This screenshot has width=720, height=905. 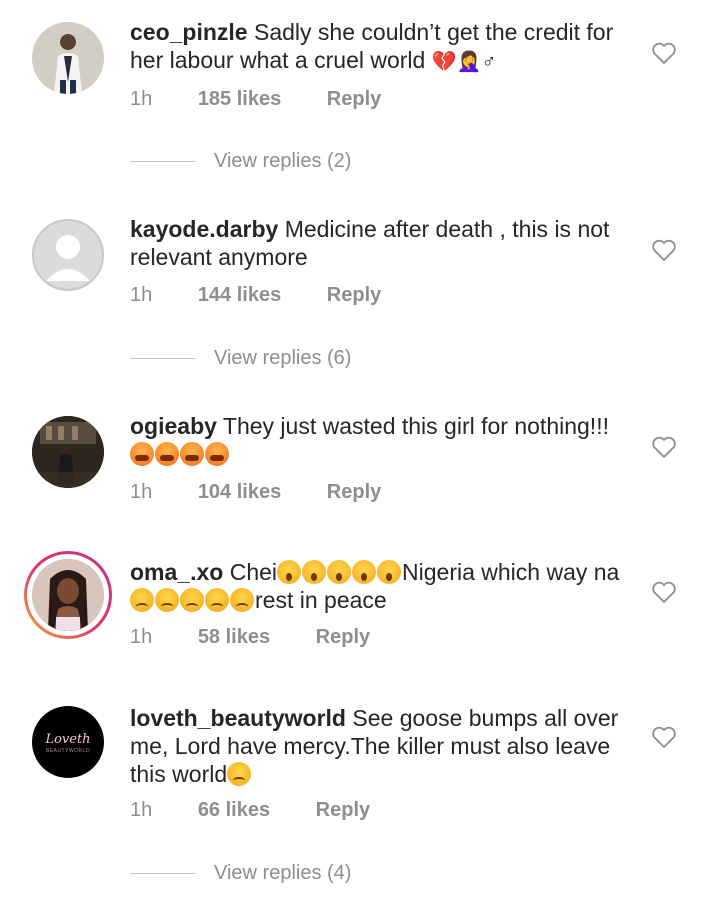 What do you see at coordinates (238, 718) in the screenshot?
I see `comment-username: loveth_beautyworld` at bounding box center [238, 718].